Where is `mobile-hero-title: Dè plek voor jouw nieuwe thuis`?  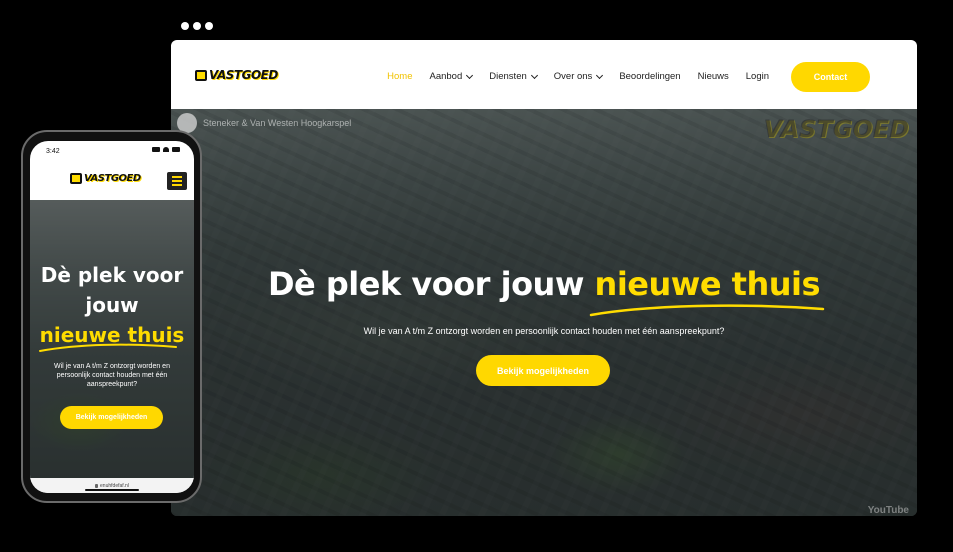
mobile-hero-title: Dè plek voor jouw nieuwe thuis is located at coordinates (112, 305).